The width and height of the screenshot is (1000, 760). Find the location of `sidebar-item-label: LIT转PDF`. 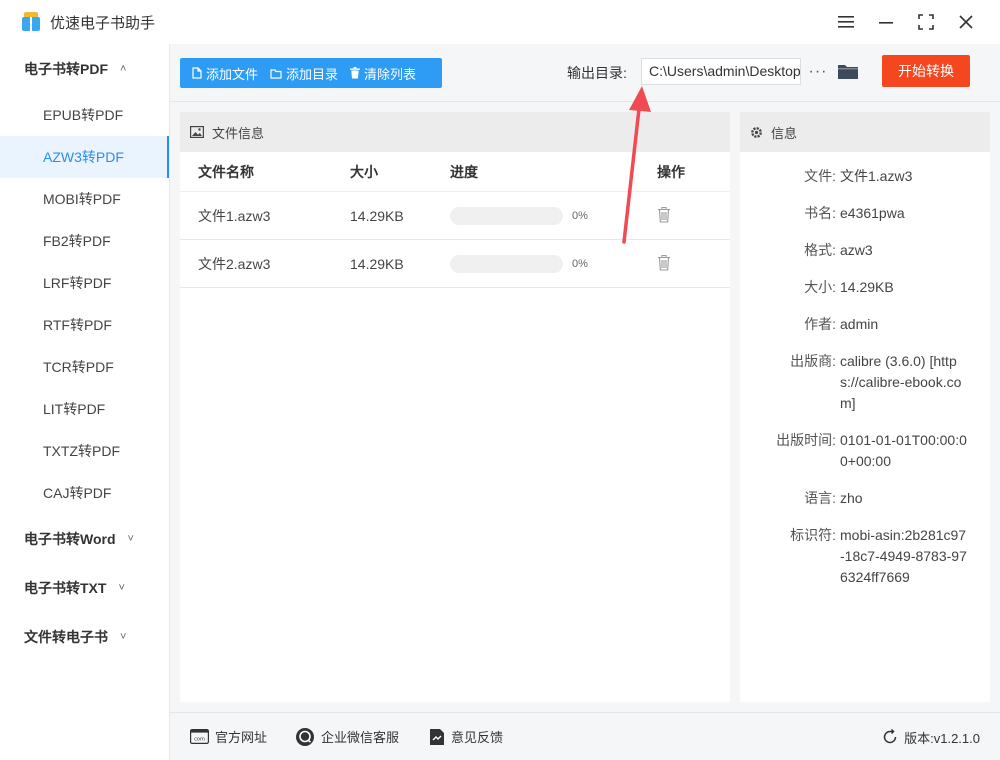

sidebar-item-label: LIT转PDF is located at coordinates (74, 409).